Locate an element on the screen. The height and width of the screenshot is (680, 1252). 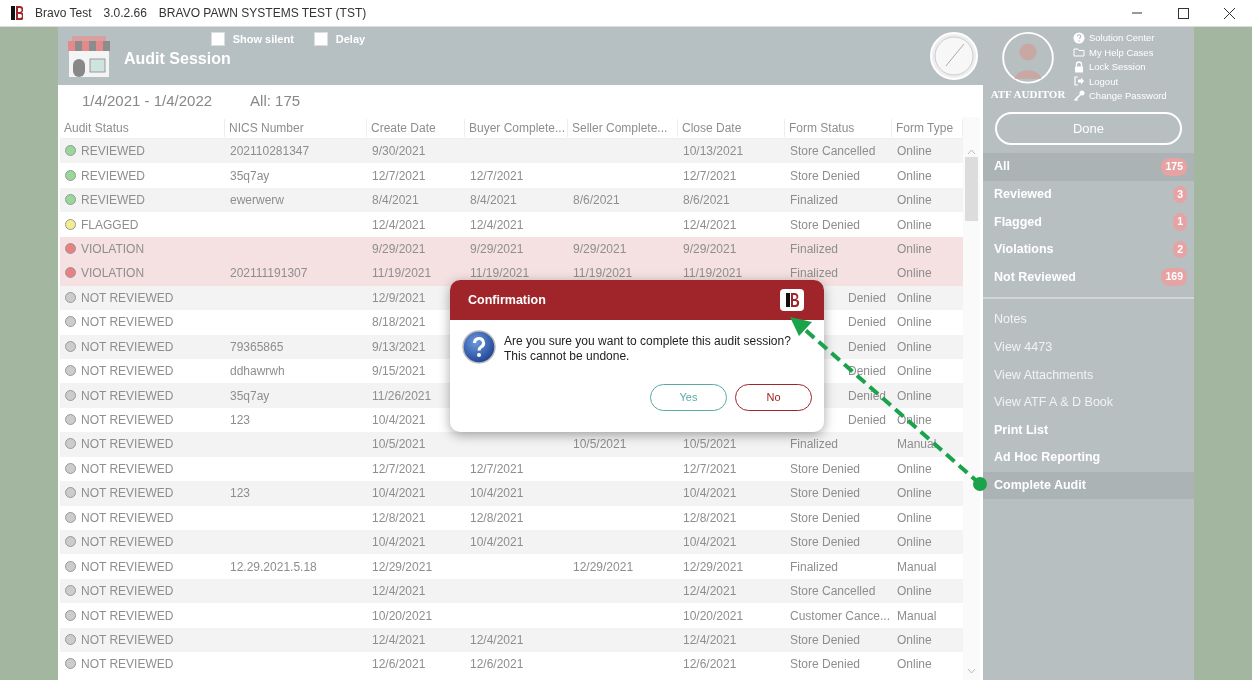
table-cell-text: 10/13/2021 is located at coordinates (713, 152).